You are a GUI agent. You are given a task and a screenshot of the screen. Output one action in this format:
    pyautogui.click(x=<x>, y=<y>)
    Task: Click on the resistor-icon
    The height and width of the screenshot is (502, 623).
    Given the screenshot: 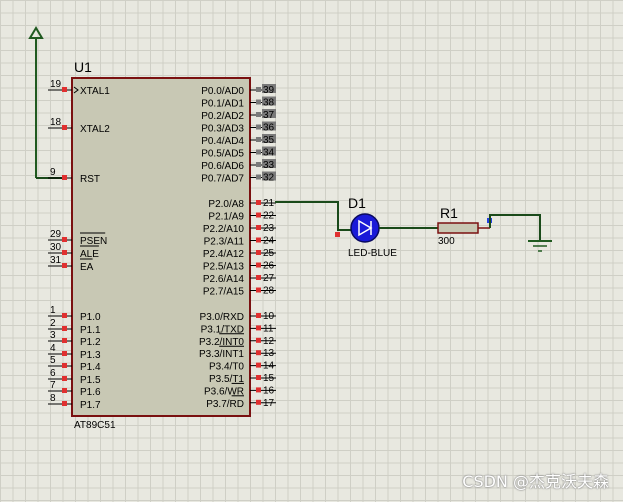 What is the action you would take?
    pyautogui.click(x=463, y=228)
    